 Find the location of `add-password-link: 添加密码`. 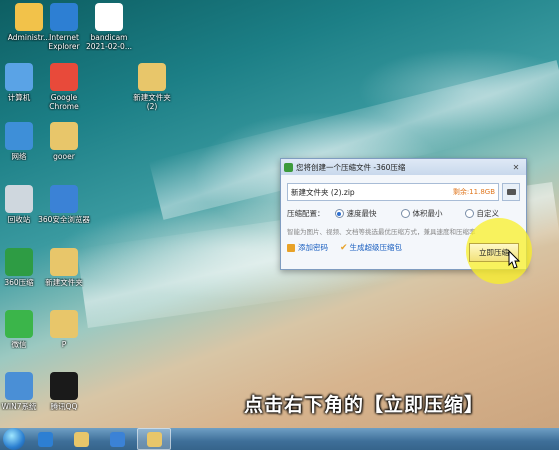

add-password-link: 添加密码 is located at coordinates (307, 247).